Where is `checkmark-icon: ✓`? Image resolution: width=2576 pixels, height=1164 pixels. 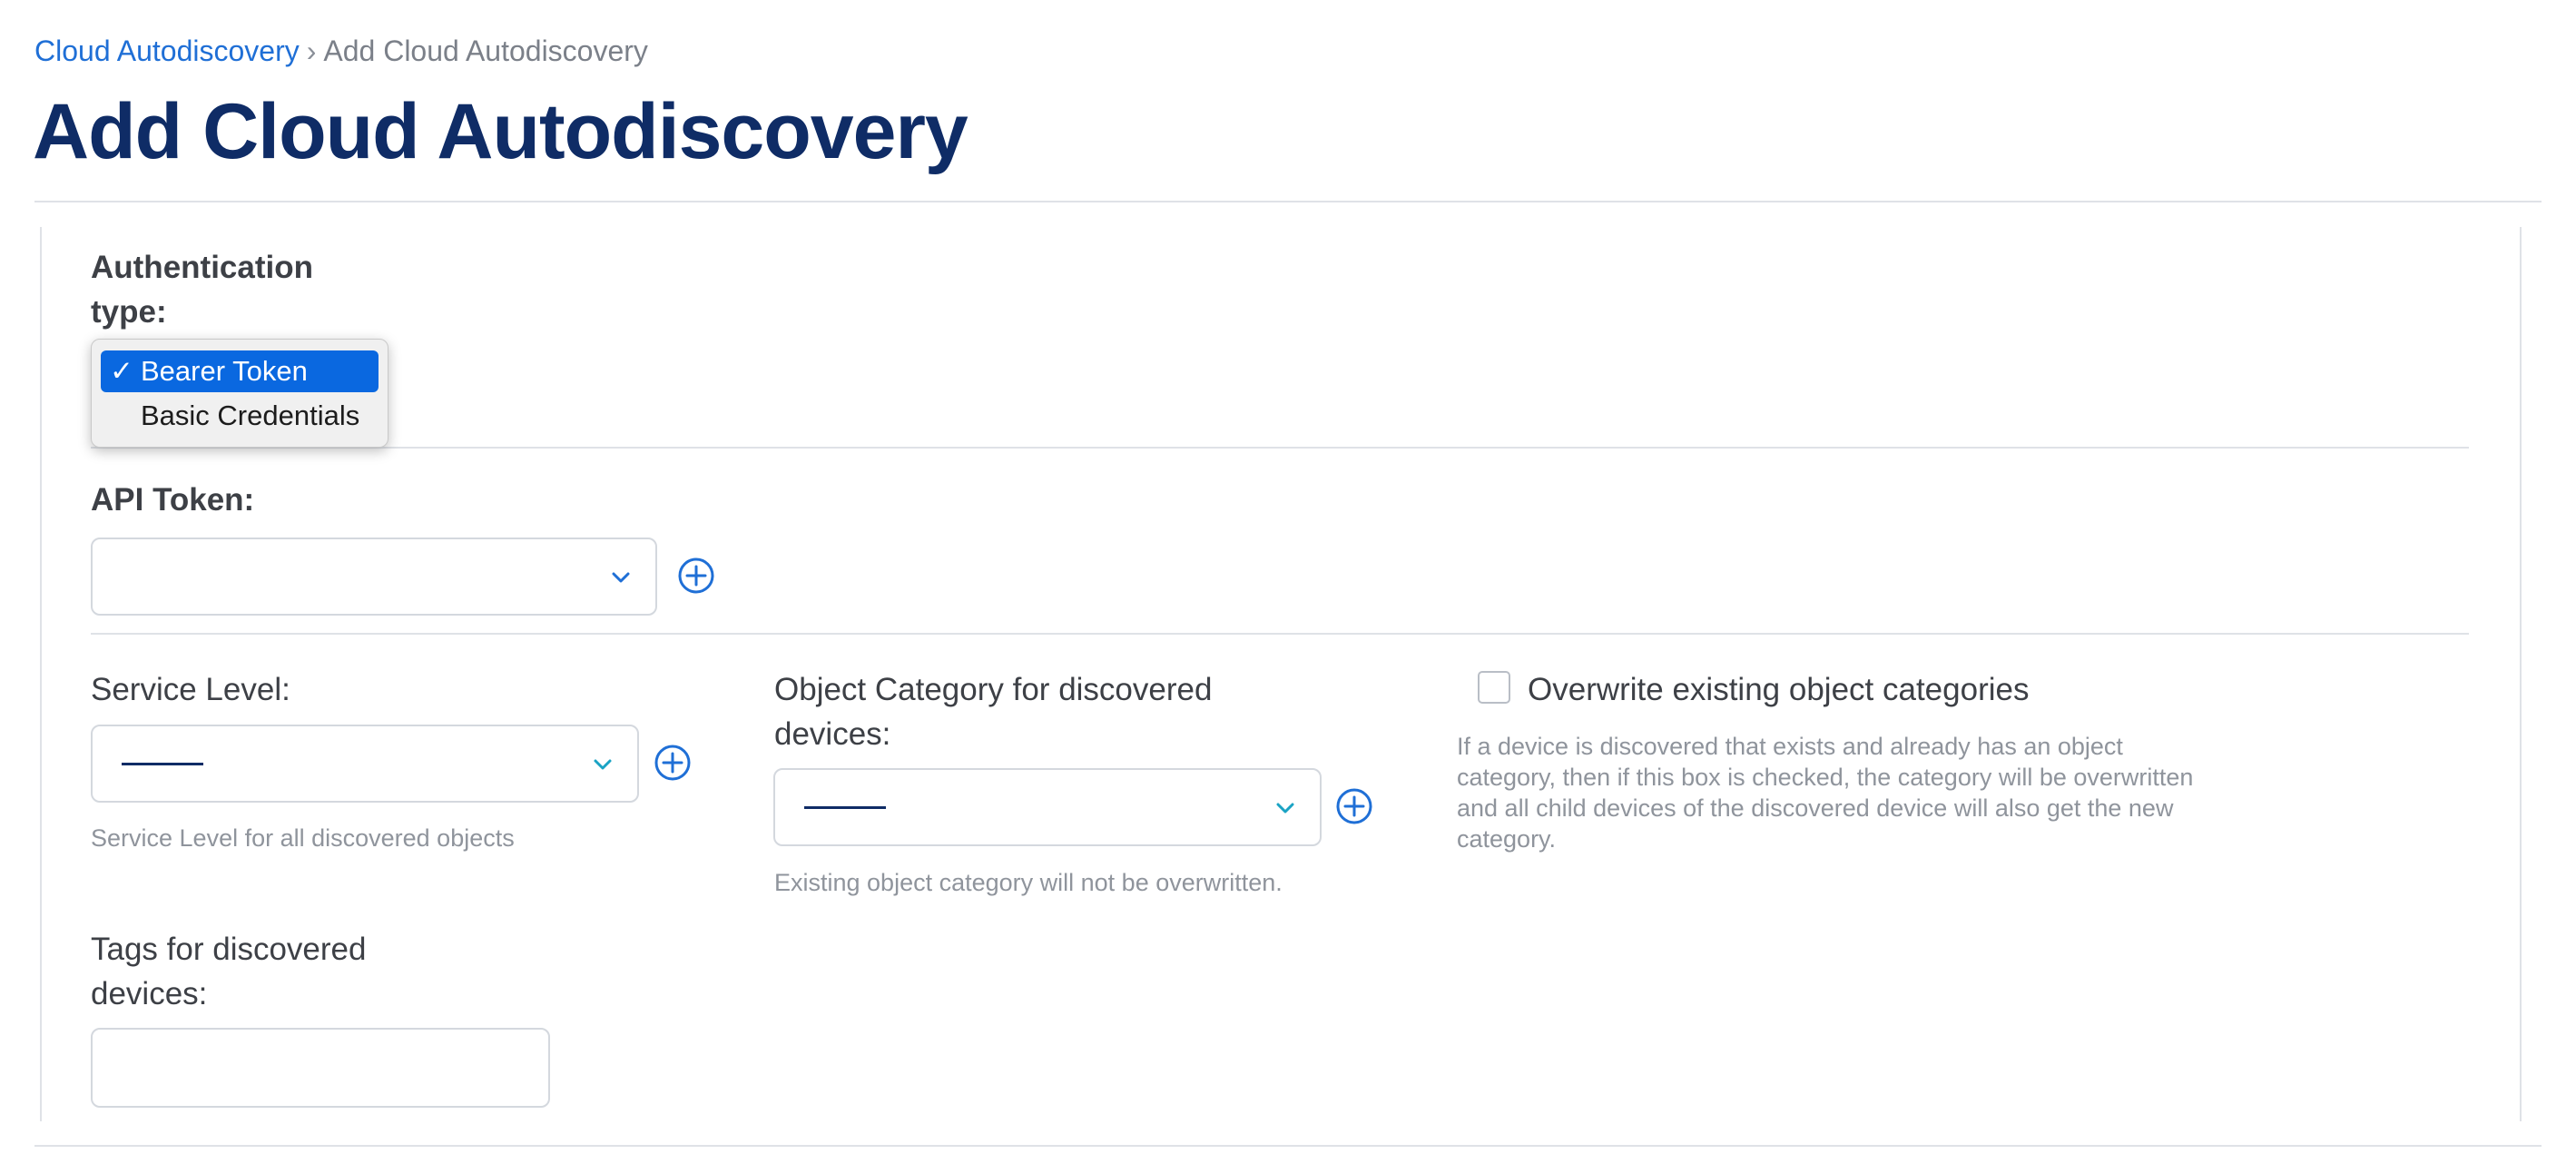
checkmark-icon: ✓ is located at coordinates (121, 371).